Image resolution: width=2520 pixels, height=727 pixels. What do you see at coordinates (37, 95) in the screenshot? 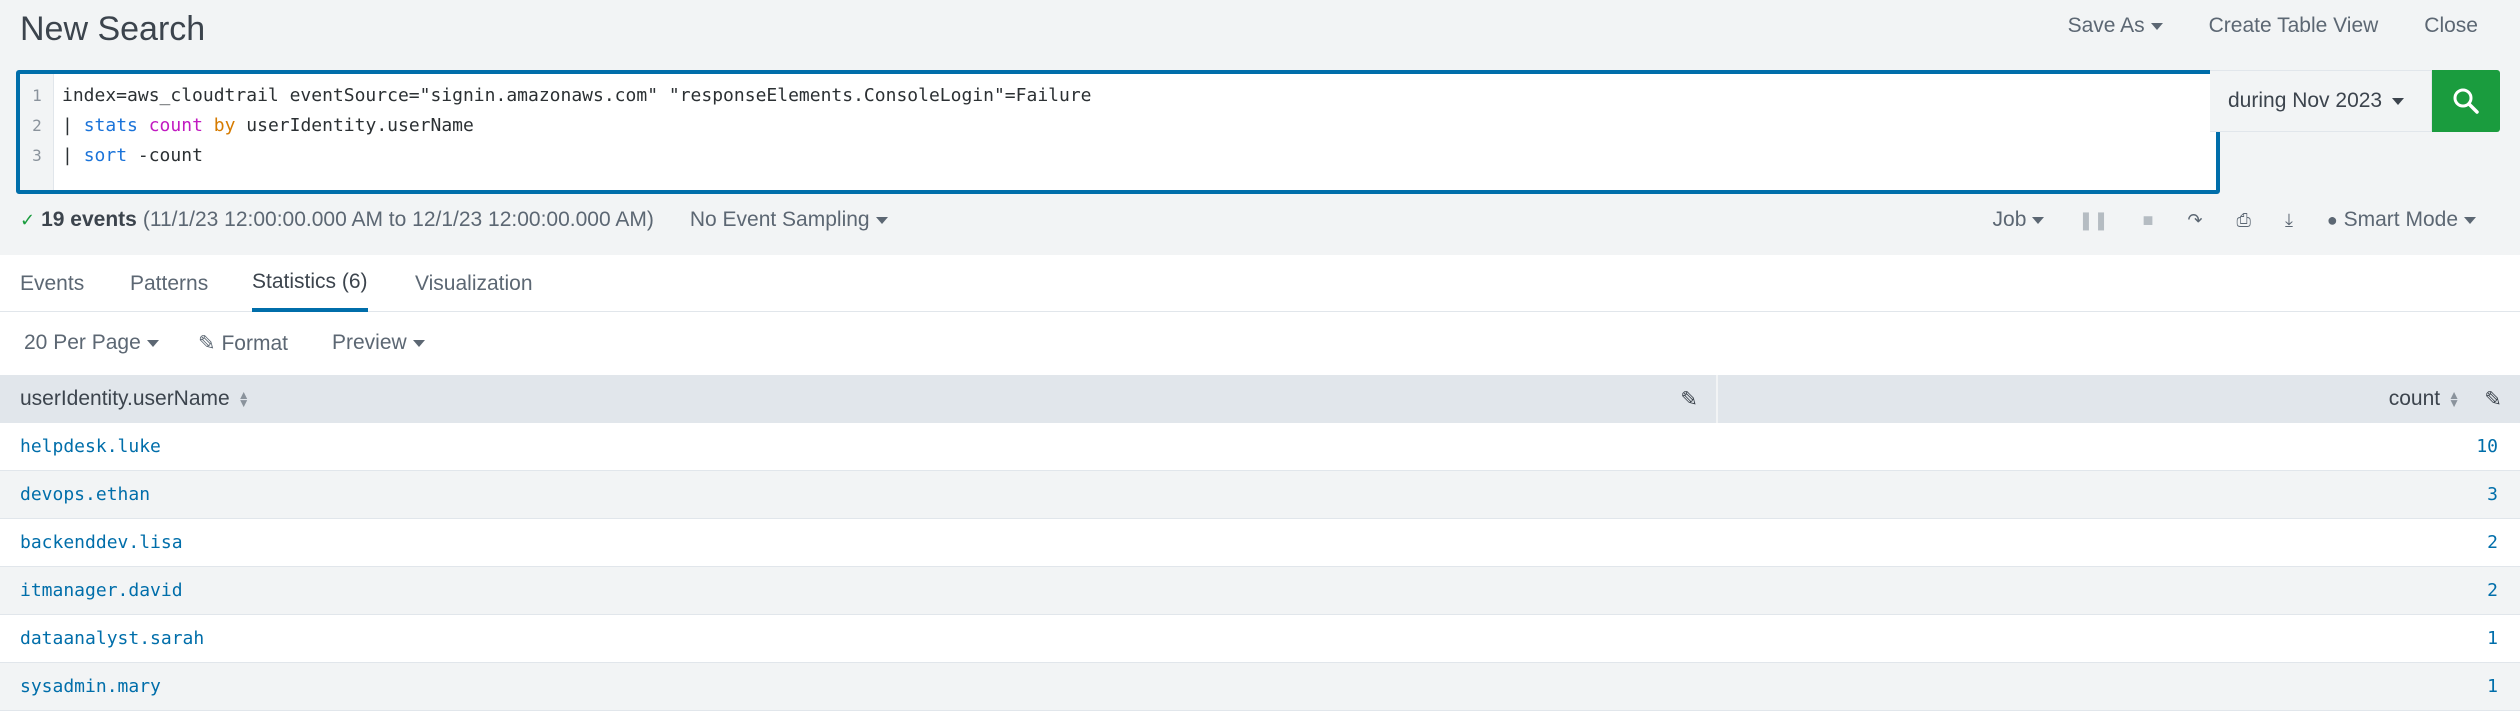
I see `line-number: 1` at bounding box center [37, 95].